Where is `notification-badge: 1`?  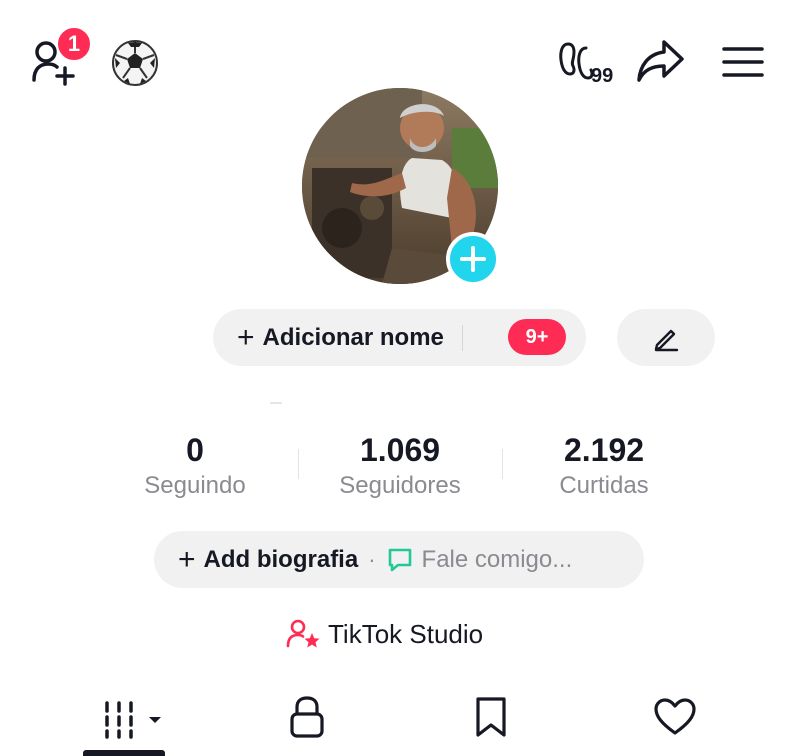 notification-badge: 1 is located at coordinates (74, 44).